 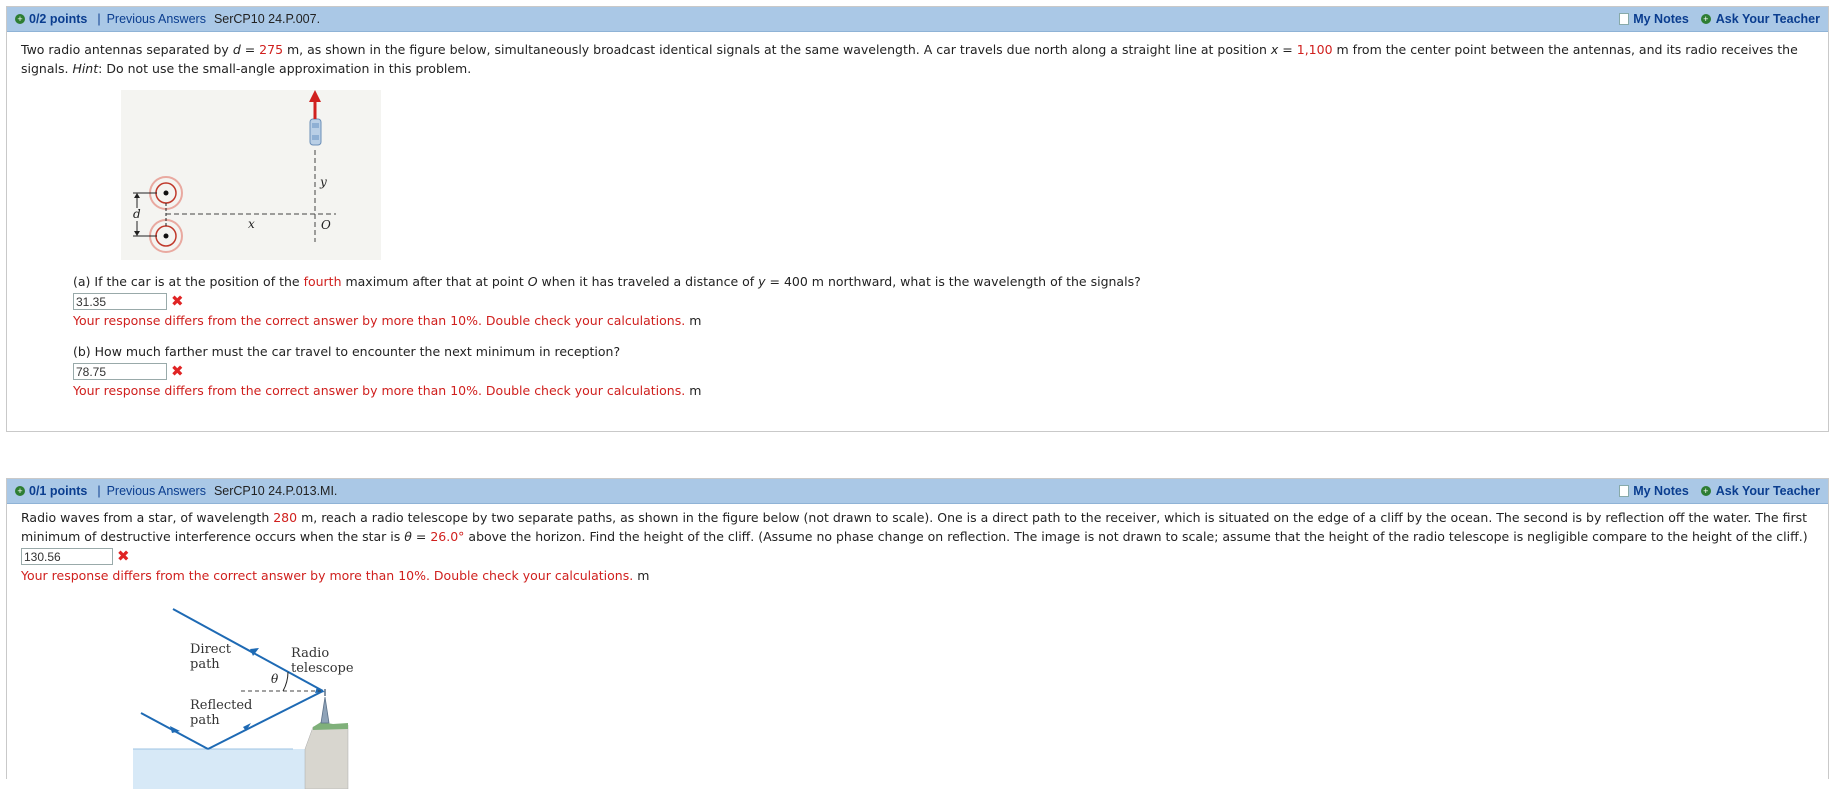 I want to click on label-y: y, so click(x=323, y=182).